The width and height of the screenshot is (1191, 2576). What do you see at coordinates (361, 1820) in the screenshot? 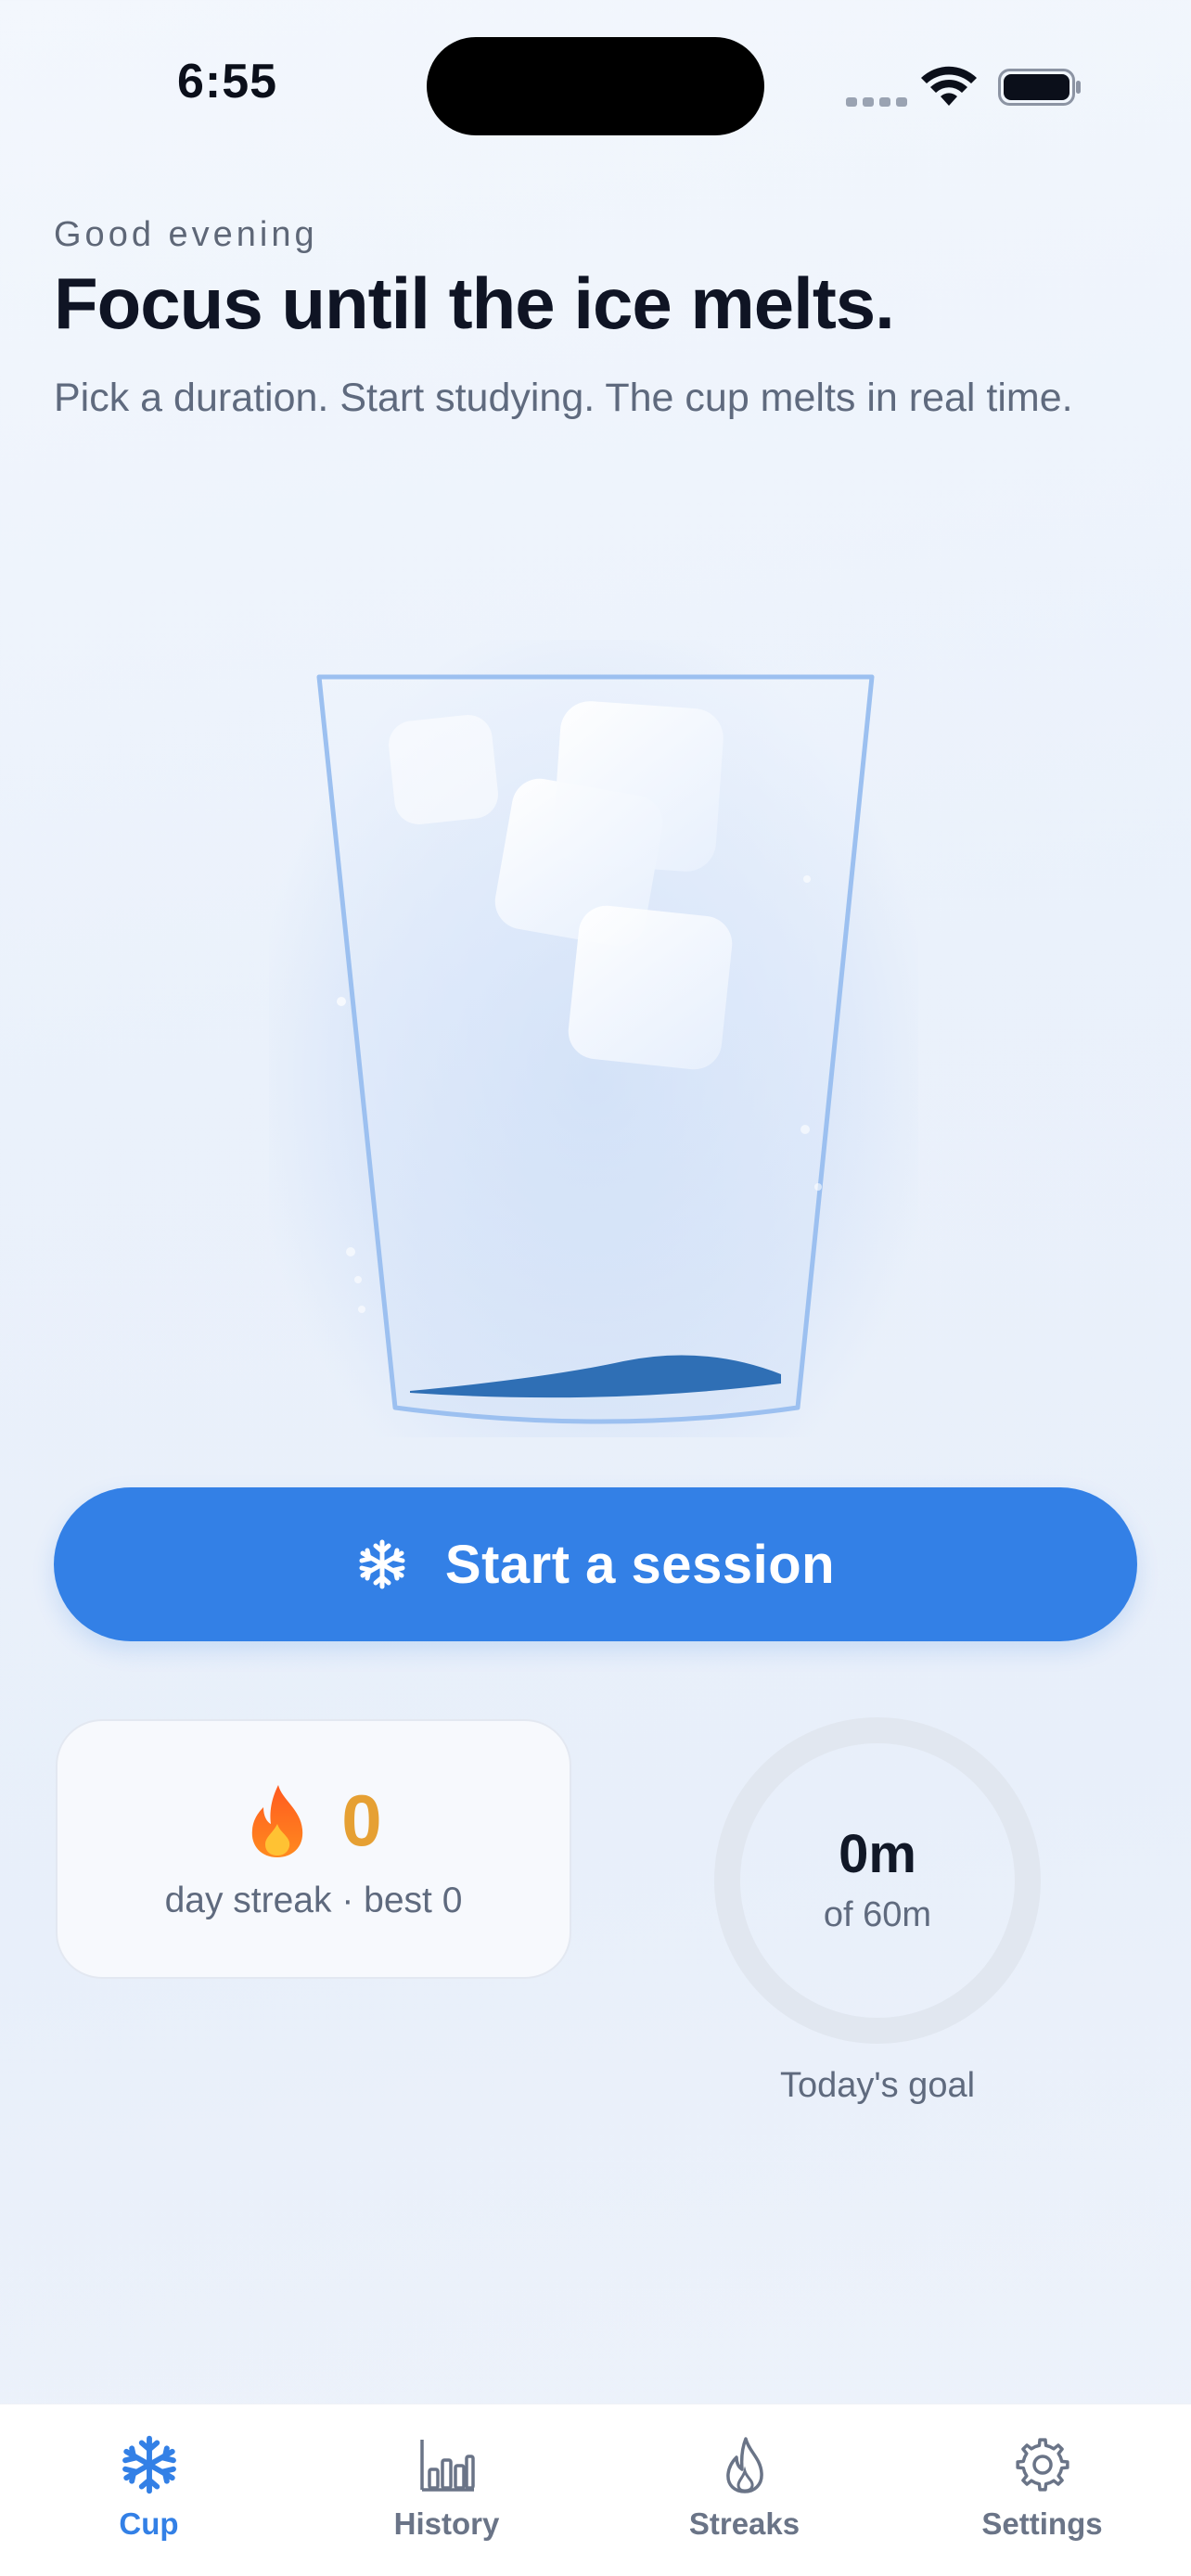
I see `streak-count: 0` at bounding box center [361, 1820].